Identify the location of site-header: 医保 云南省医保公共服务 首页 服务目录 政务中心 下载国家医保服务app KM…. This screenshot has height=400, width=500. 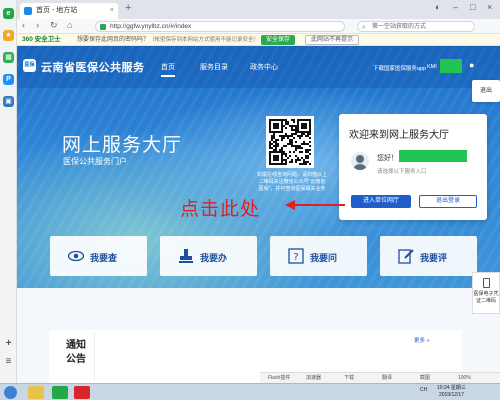
(258, 67).